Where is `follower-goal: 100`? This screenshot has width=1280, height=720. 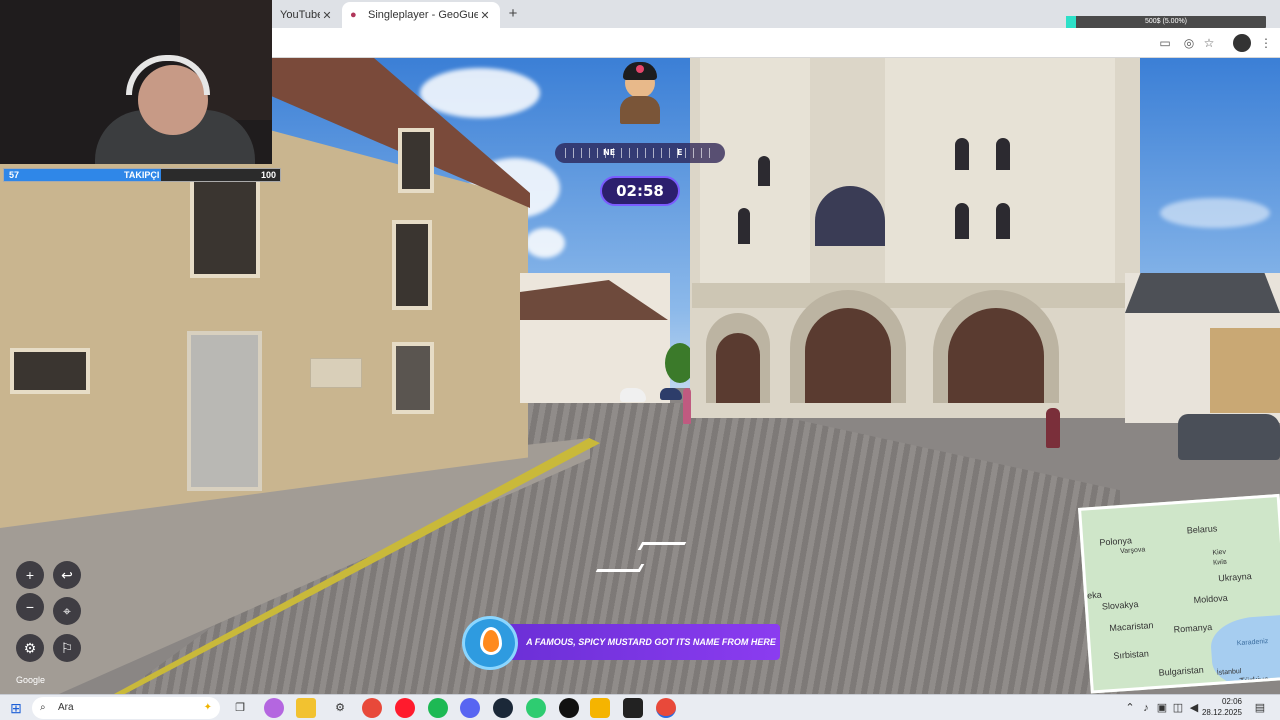 follower-goal: 100 is located at coordinates (268, 175).